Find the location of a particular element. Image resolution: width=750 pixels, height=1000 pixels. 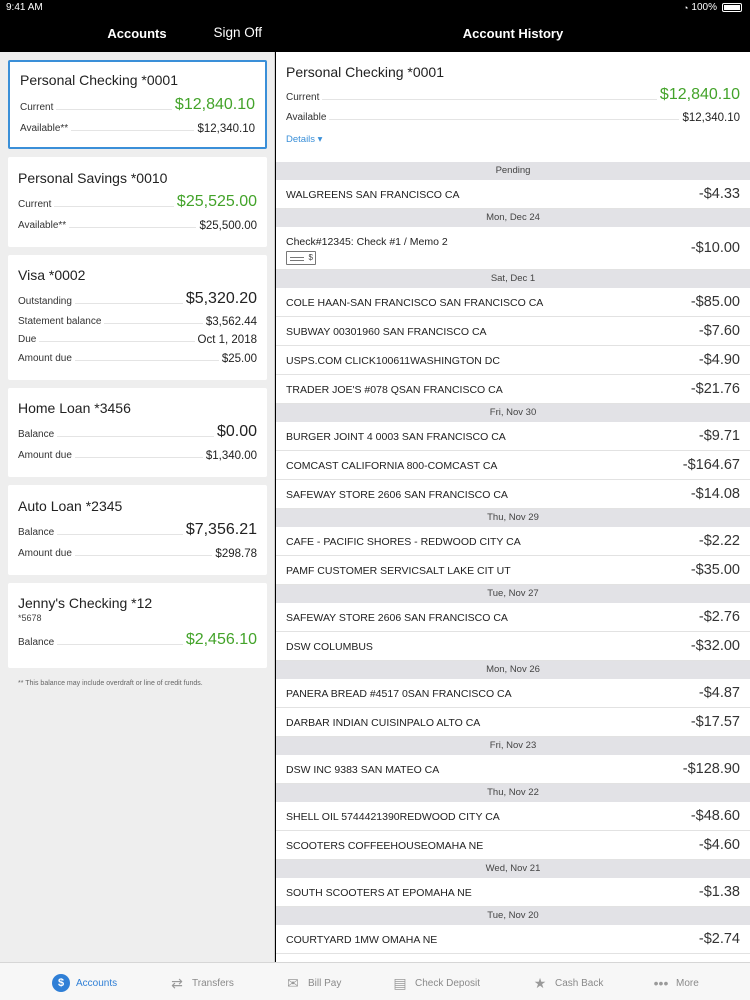

history-nav-bar: Account History is located at coordinates (513, 33).